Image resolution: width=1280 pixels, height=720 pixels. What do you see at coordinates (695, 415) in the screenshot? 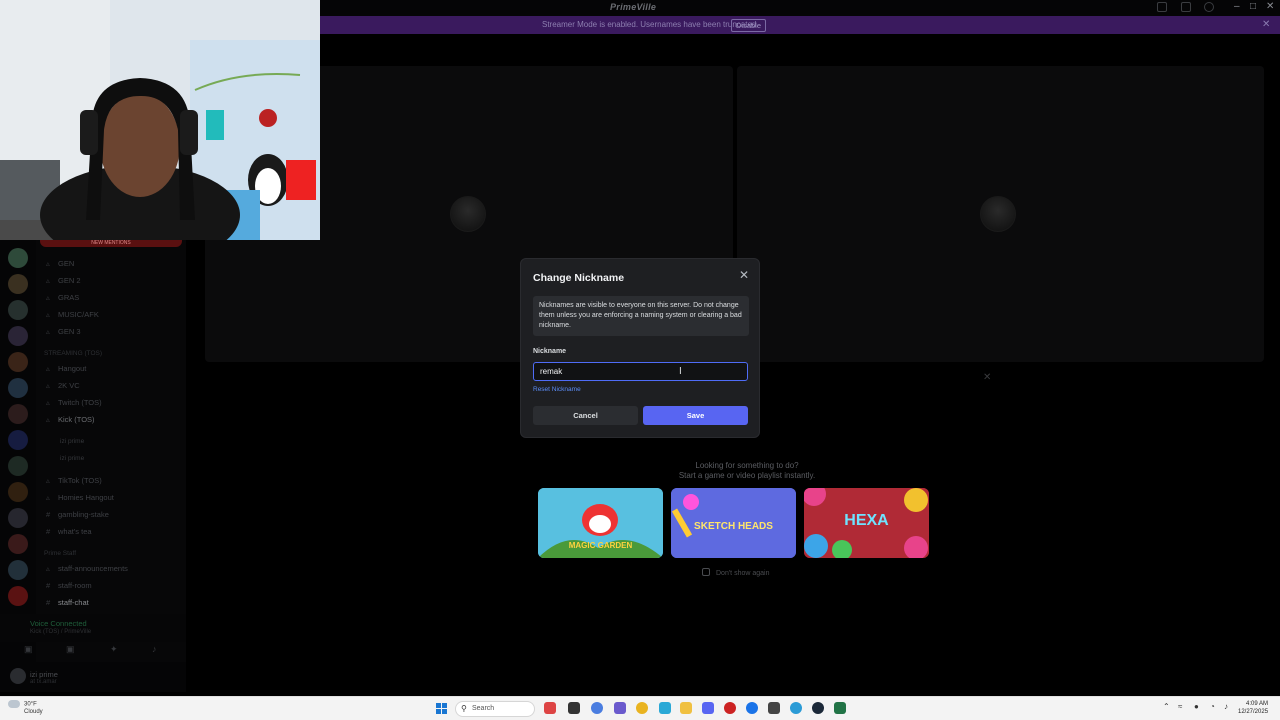
I see `save-button: Save` at bounding box center [695, 415].